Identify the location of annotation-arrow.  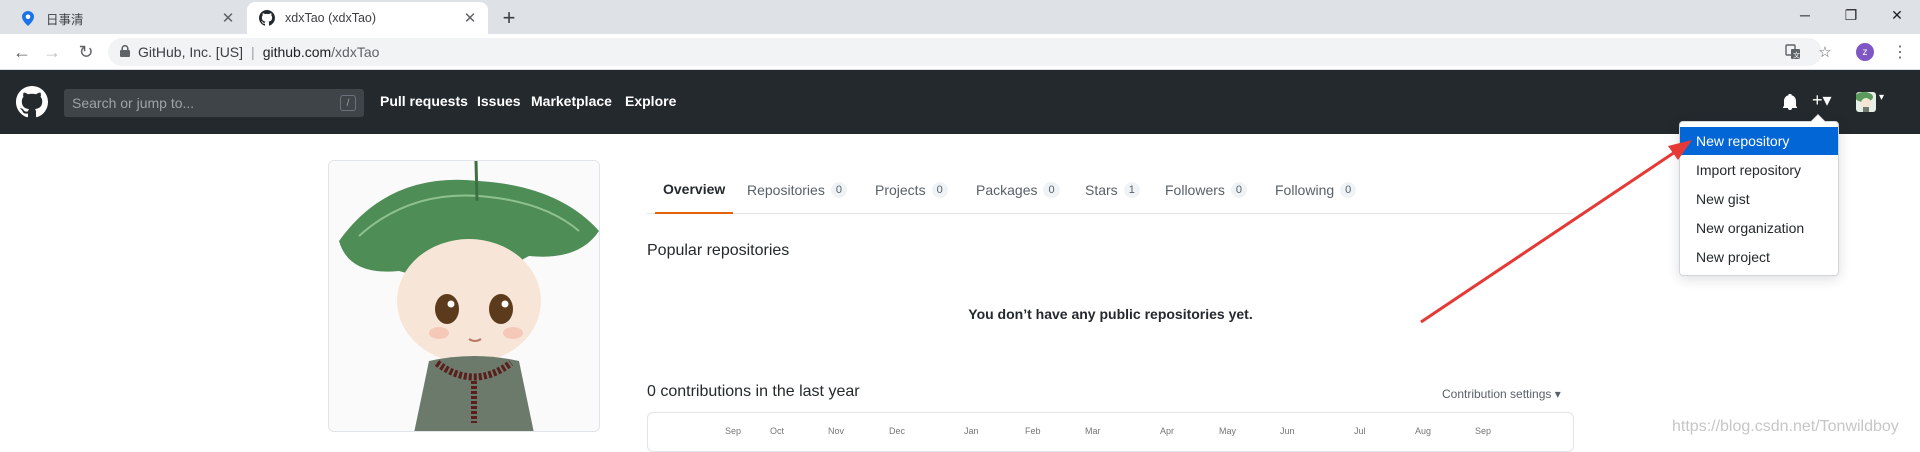
(1556, 232).